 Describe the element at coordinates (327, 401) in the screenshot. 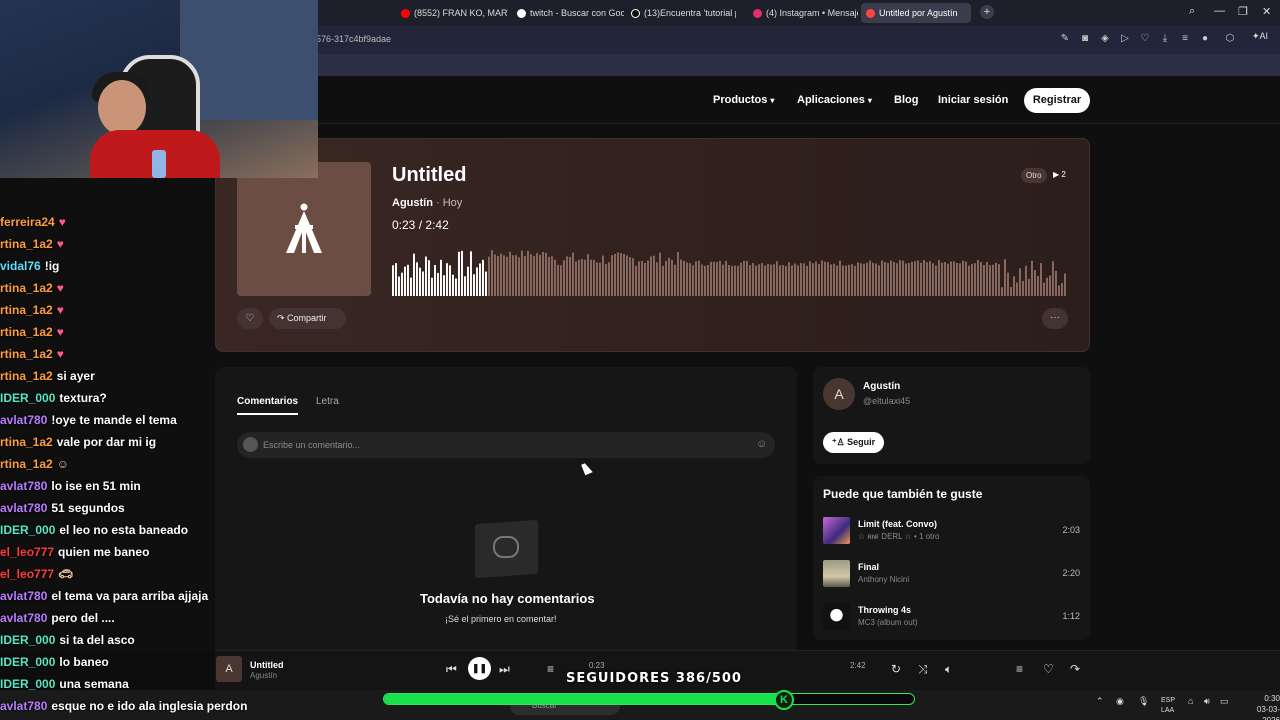

I see `tab-lyrics: Letra` at that location.